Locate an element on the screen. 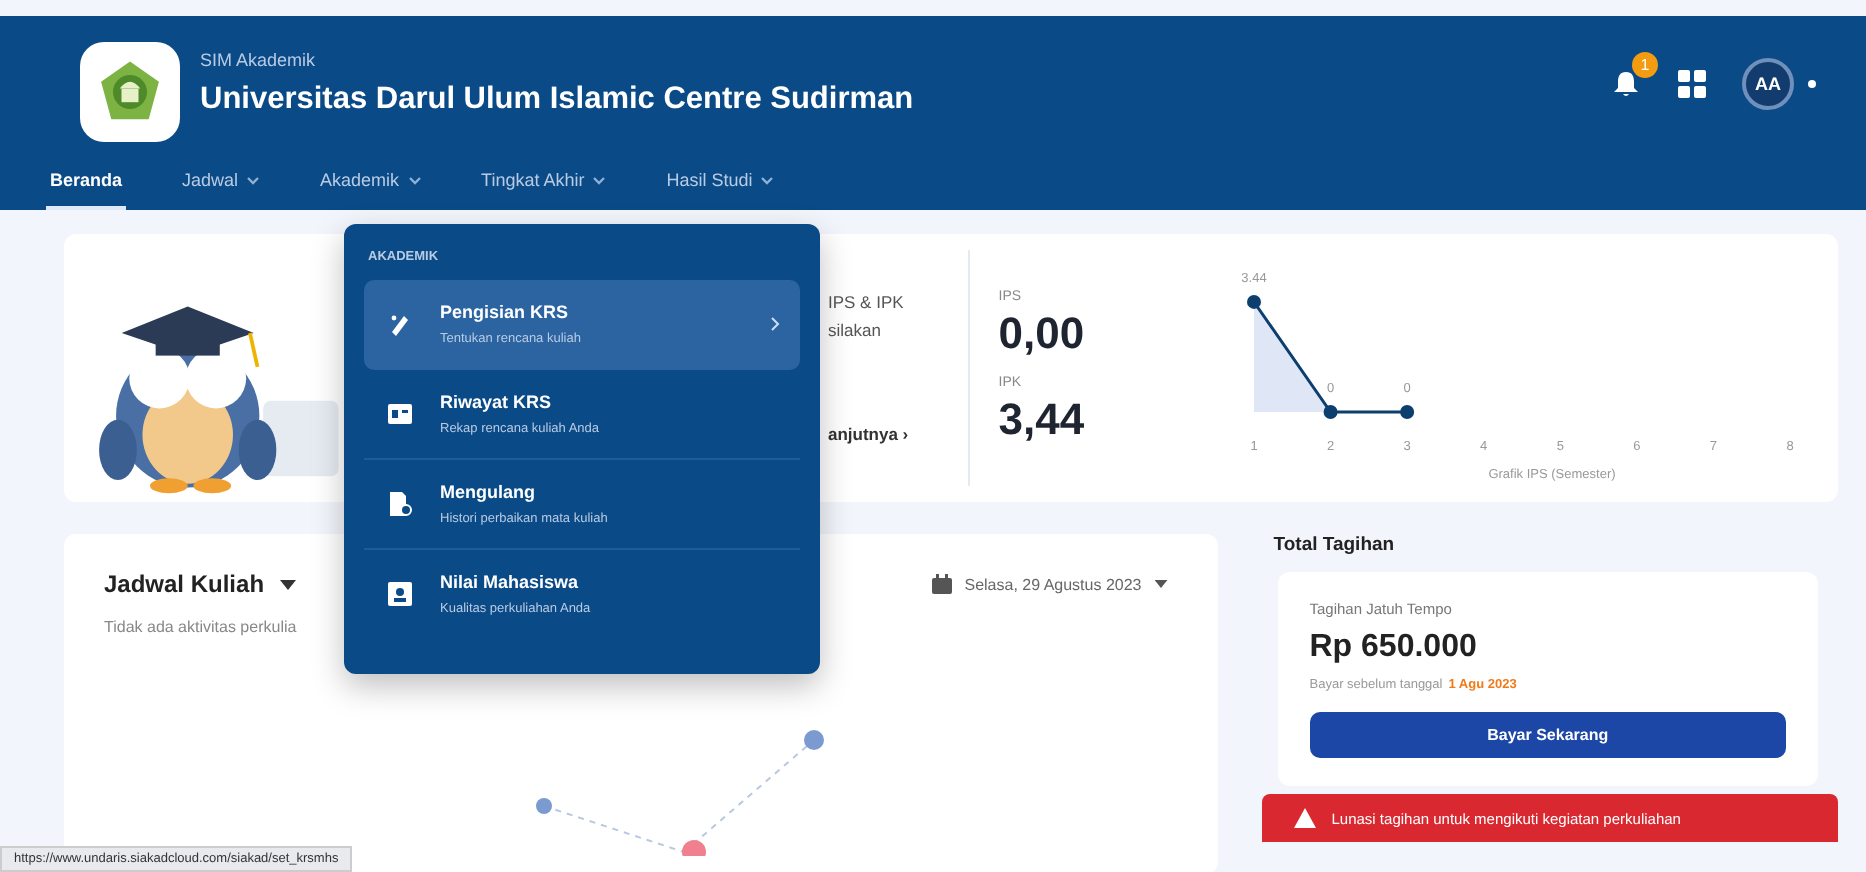 The image size is (1866, 872). pencil-icon is located at coordinates (400, 324).